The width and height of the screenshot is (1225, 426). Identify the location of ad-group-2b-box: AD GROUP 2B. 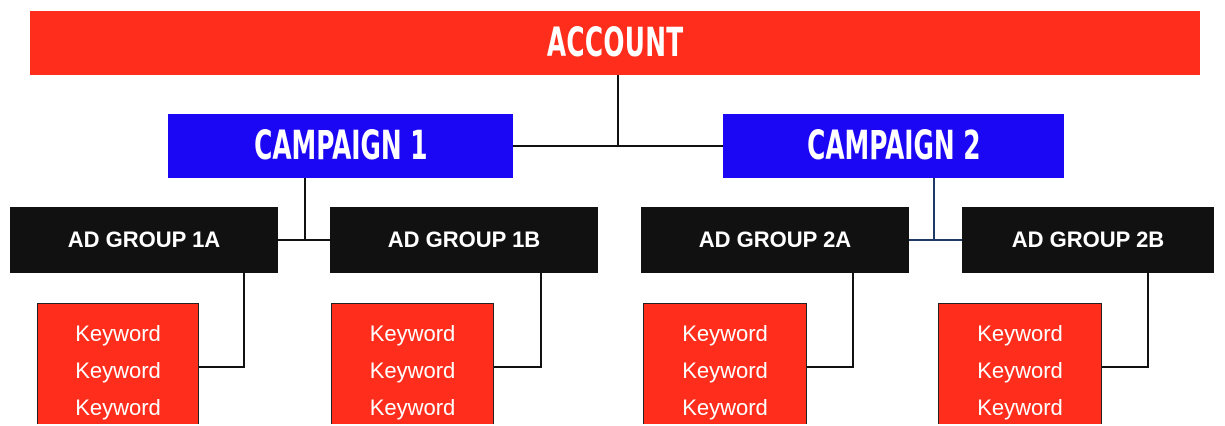
(1088, 240).